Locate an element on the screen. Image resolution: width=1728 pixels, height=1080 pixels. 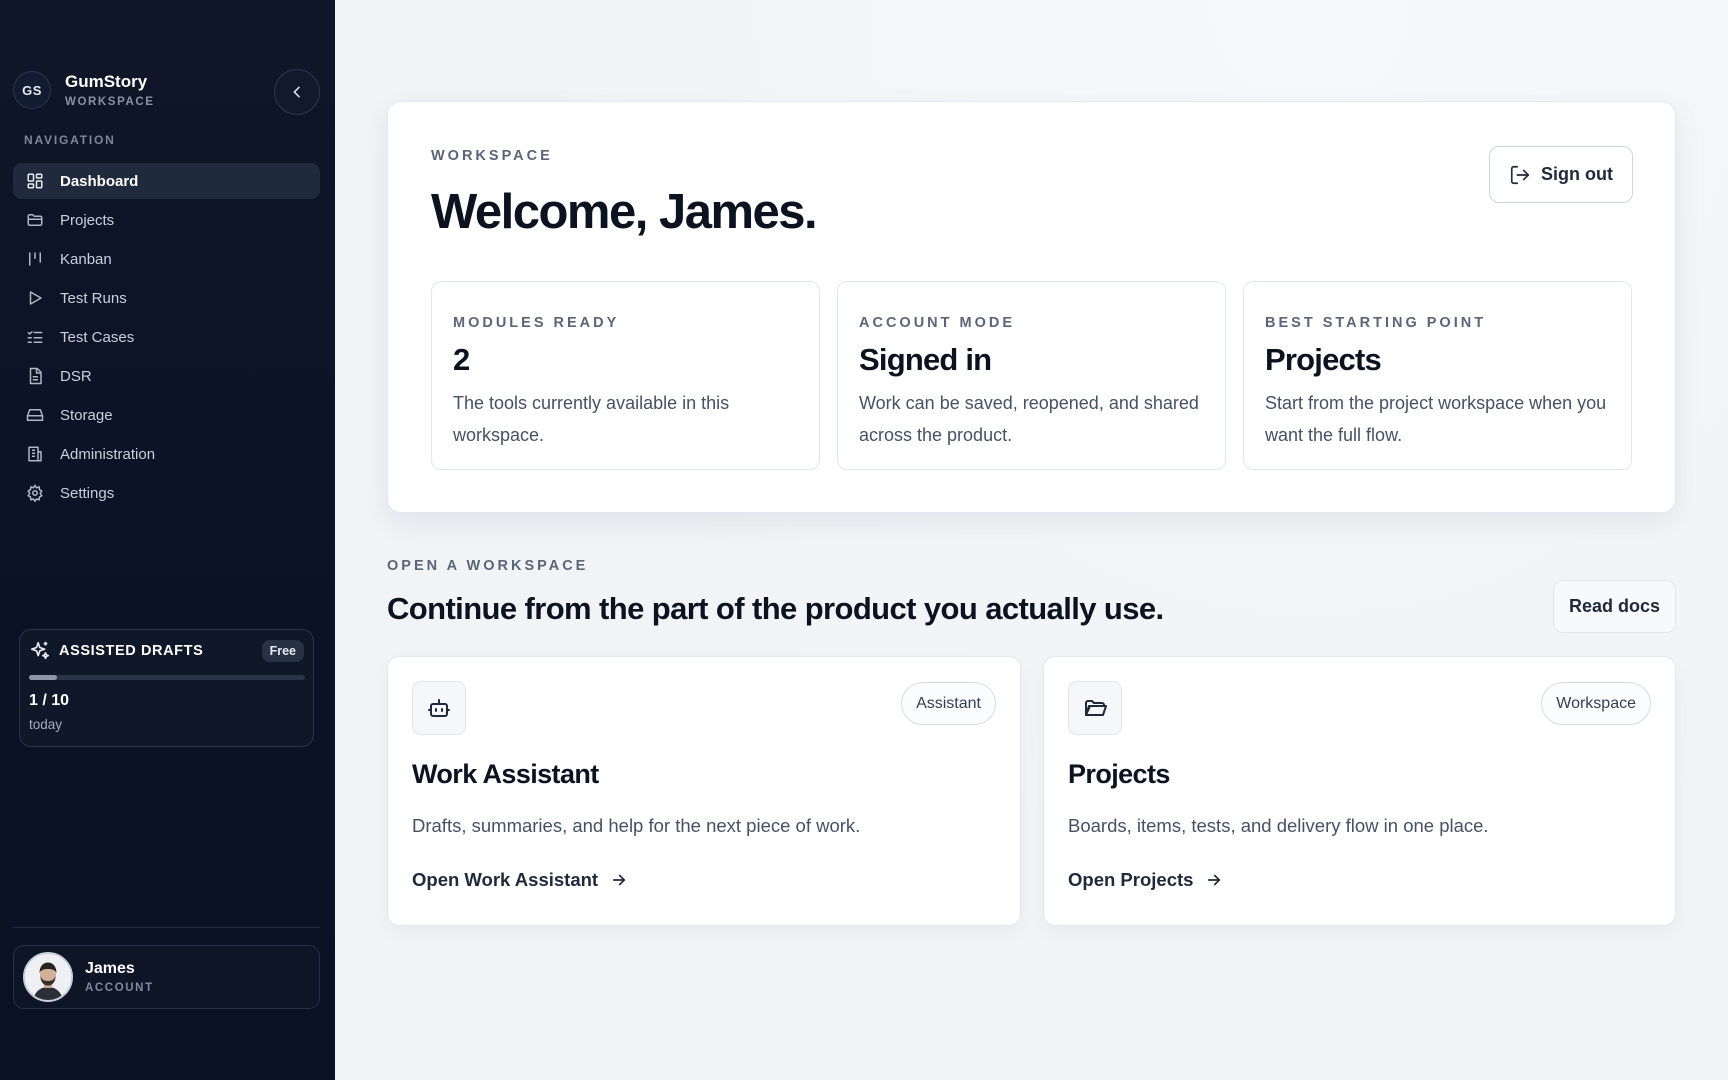
brand-name: GumStory is located at coordinates (106, 81).